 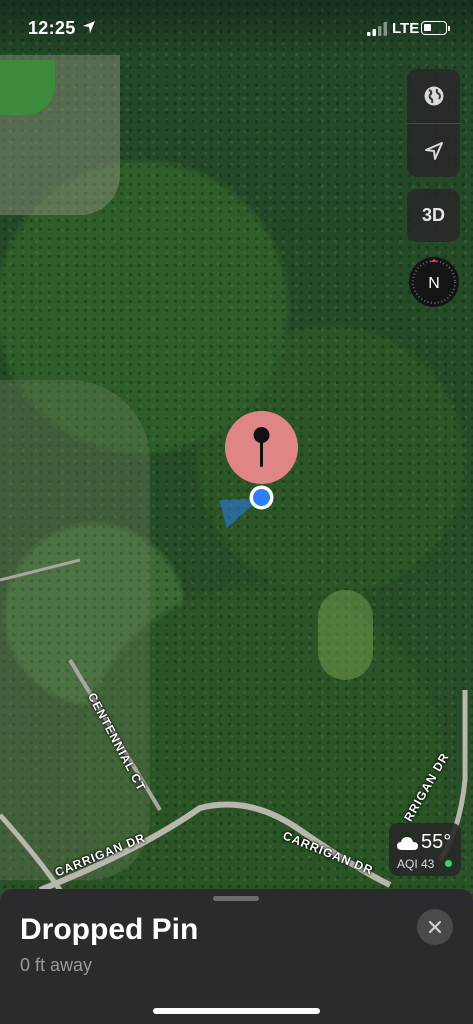 I want to click on home-indicator, so click(x=236, y=1011).